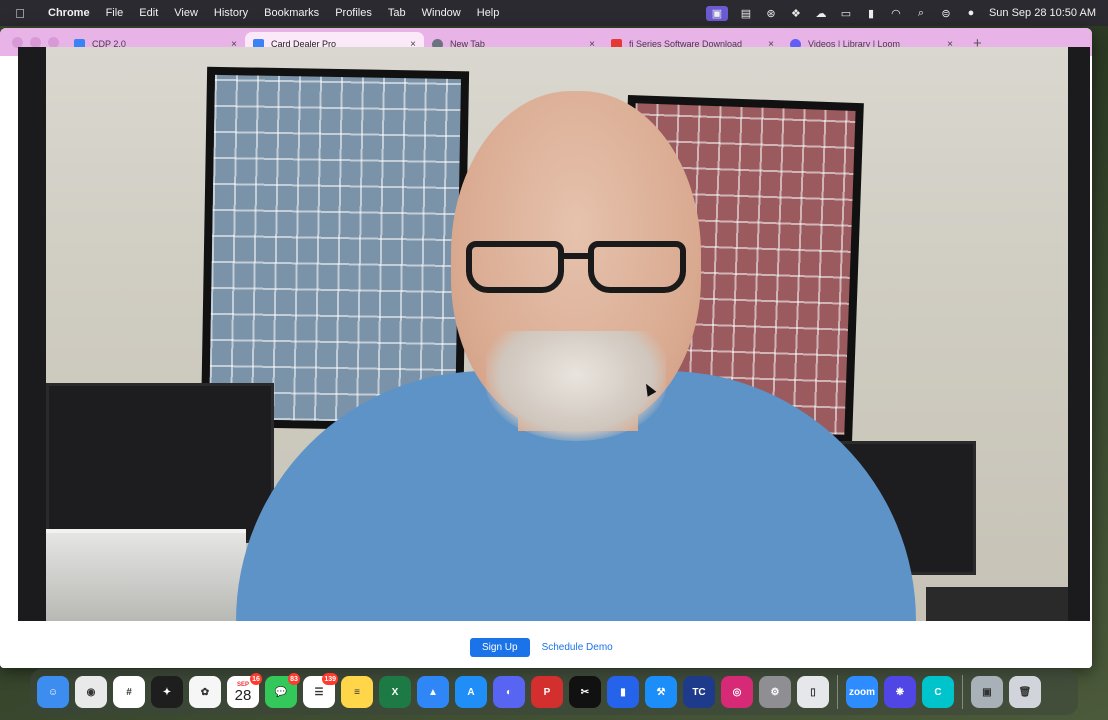 This screenshot has width=1108, height=720. Describe the element at coordinates (821, 13) in the screenshot. I see `cloud-icon: ☁` at that location.